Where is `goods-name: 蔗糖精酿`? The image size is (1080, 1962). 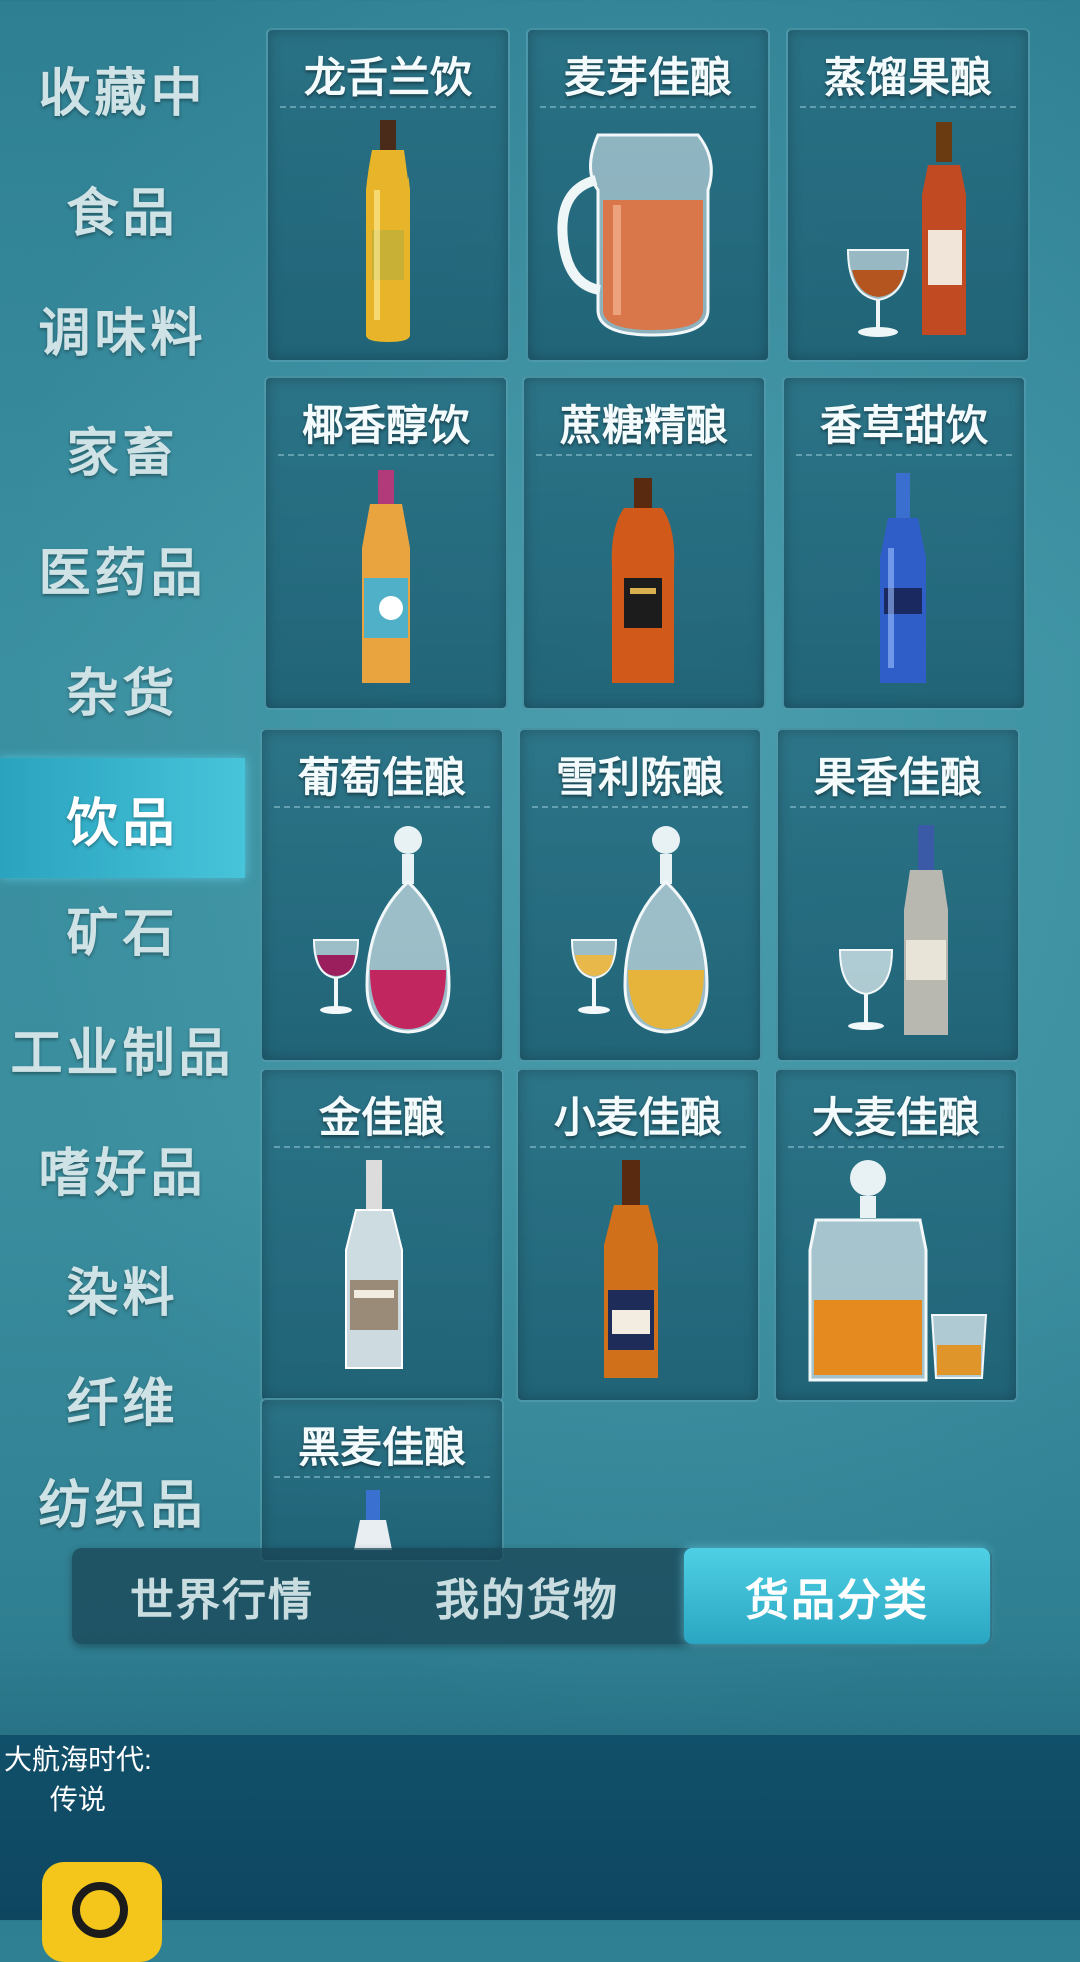 goods-name: 蔗糖精酿 is located at coordinates (643, 425).